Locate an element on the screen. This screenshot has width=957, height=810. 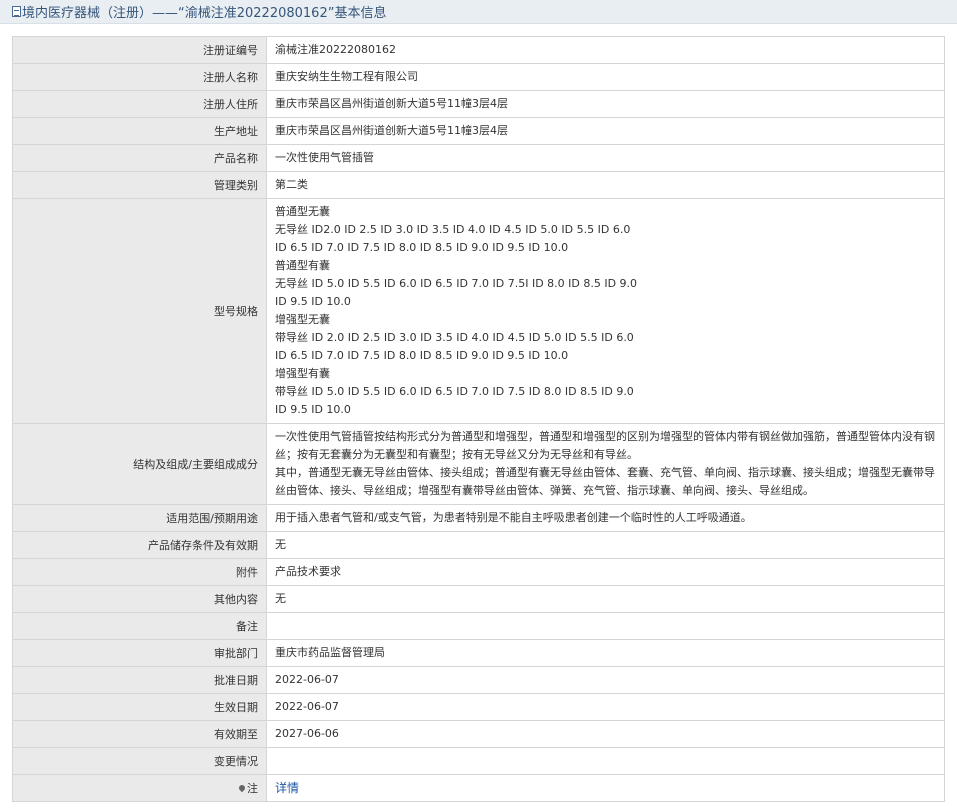
field-label: 批准日期 is located at coordinates (139, 680).